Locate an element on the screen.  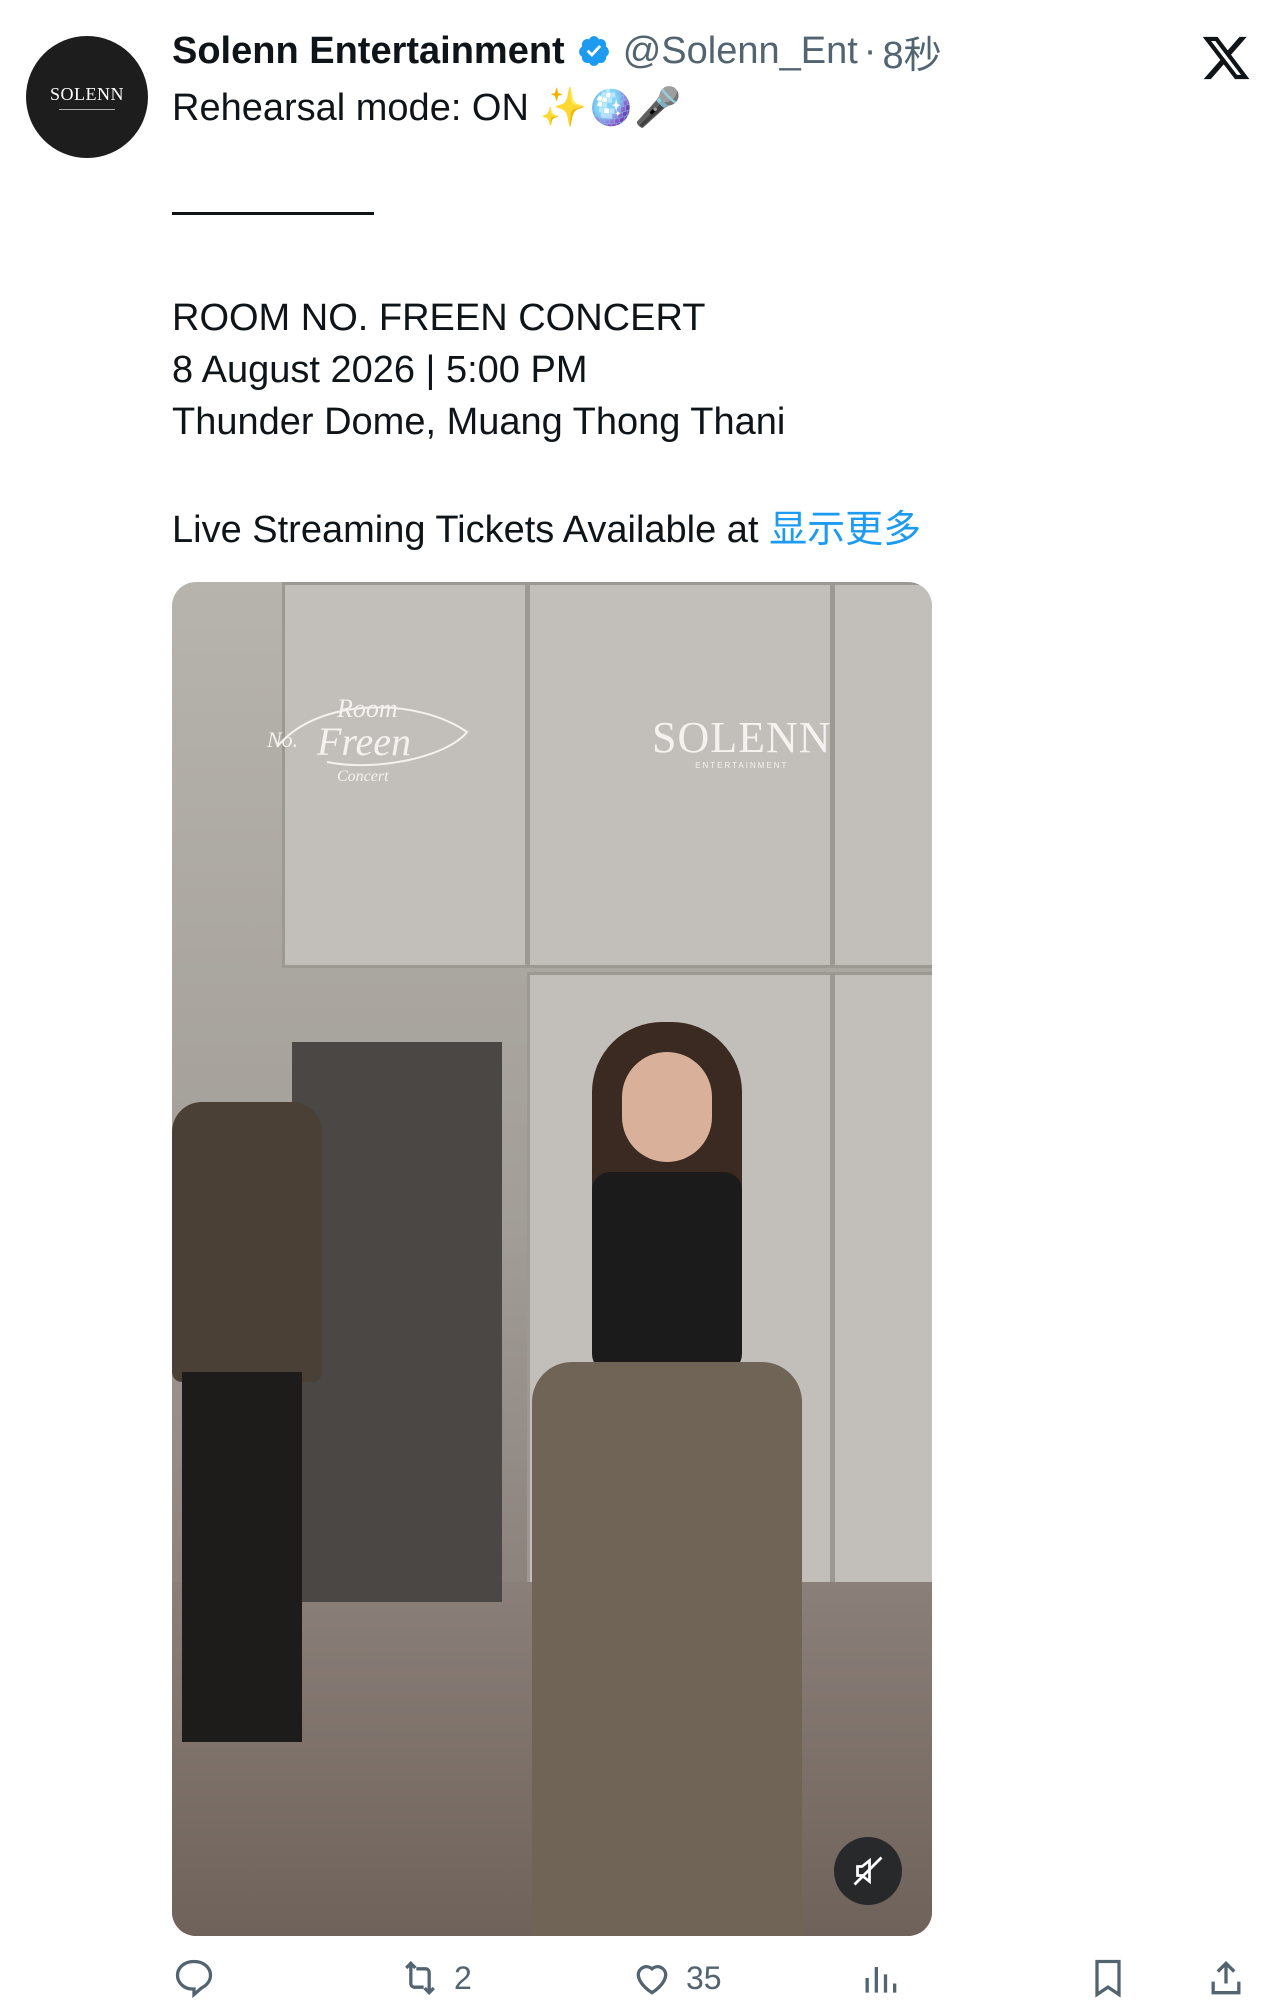
concert-watermark-logo: Room No. Freen Concert is located at coordinates (372, 732).